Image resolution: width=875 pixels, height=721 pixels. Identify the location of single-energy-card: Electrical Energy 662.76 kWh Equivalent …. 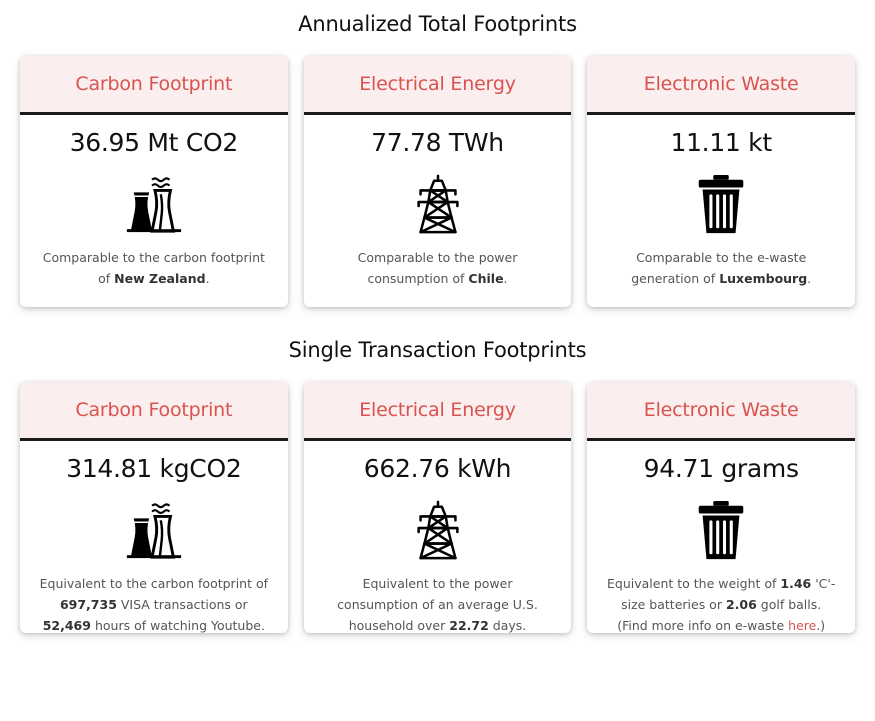
(437, 507).